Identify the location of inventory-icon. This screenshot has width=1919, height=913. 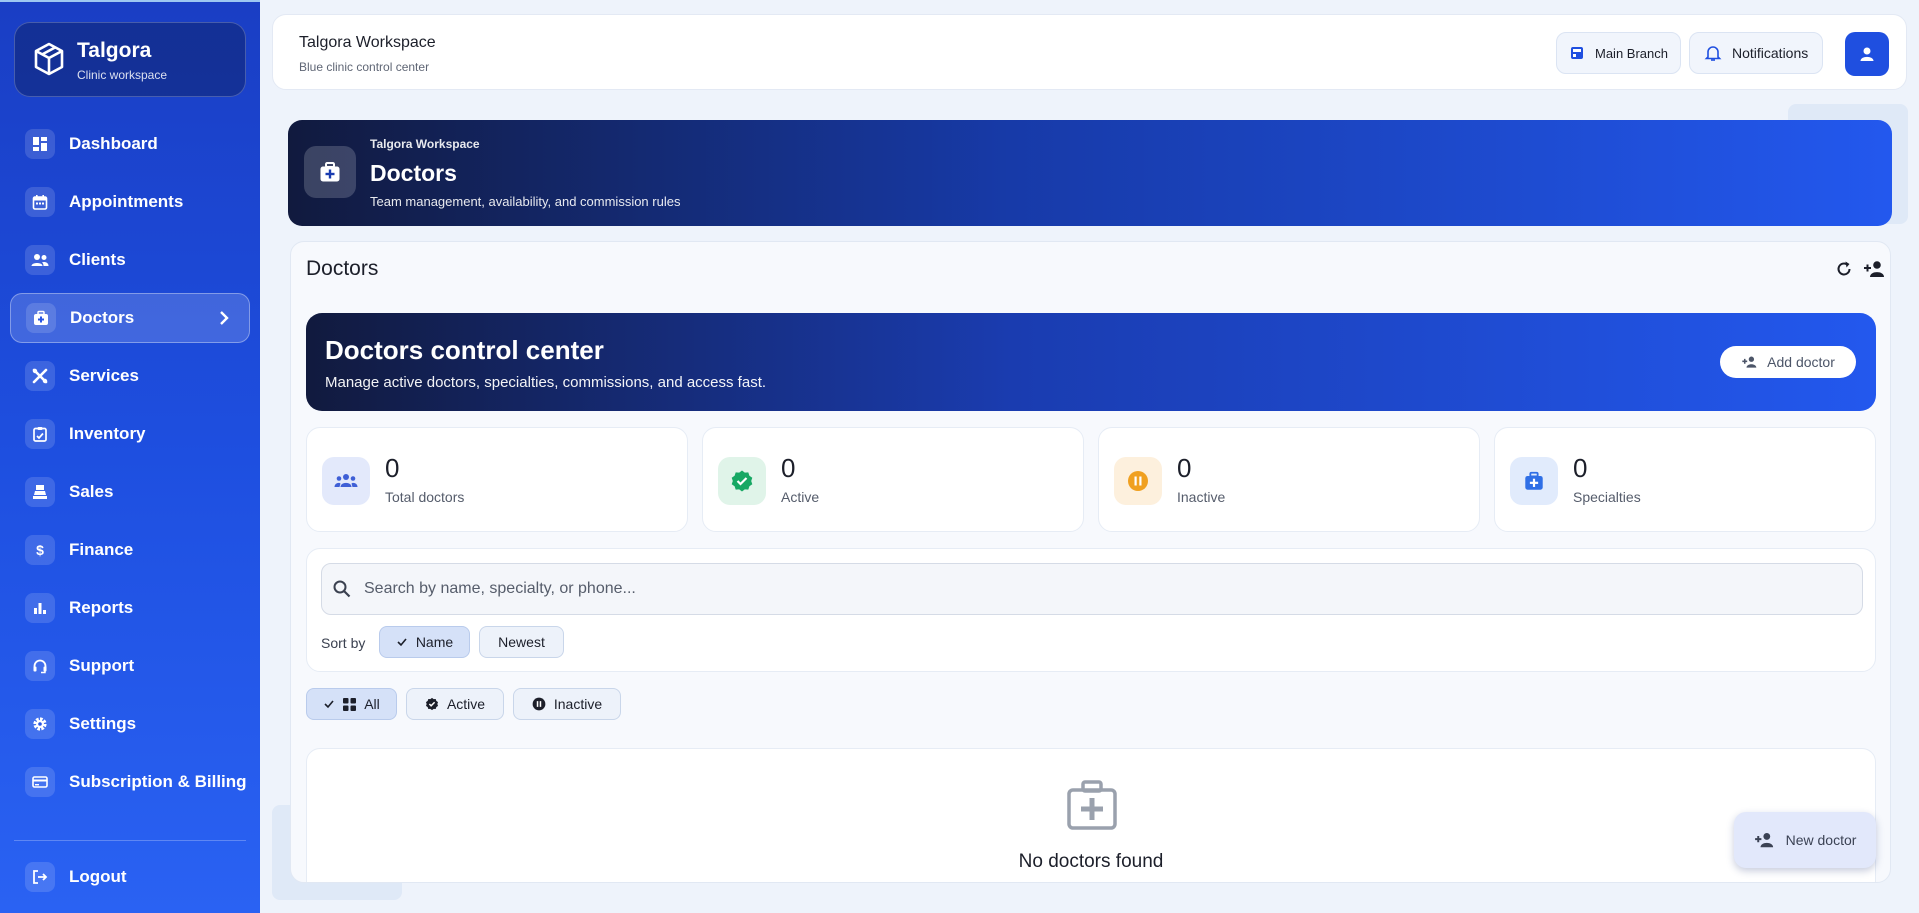
(40, 434).